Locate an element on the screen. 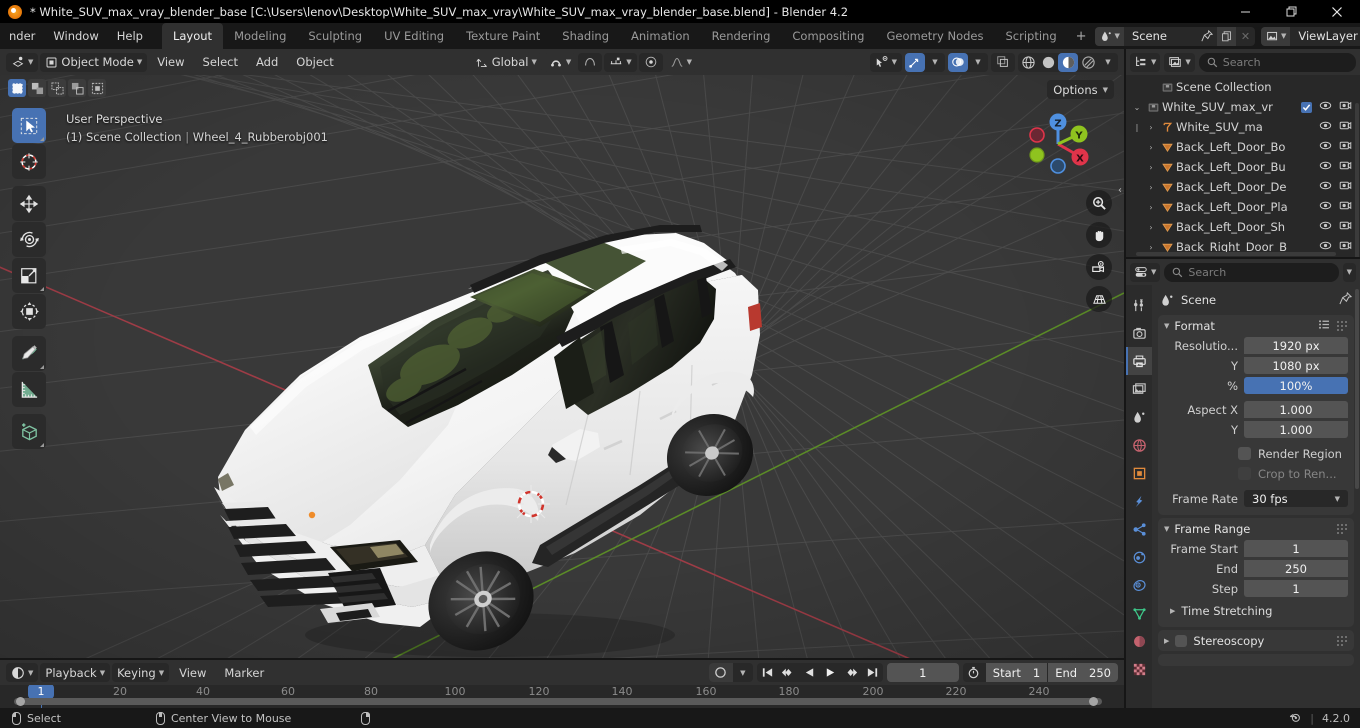 This screenshot has height=728, width=1360. aspect-y-field: 1.000 is located at coordinates (1296, 429).